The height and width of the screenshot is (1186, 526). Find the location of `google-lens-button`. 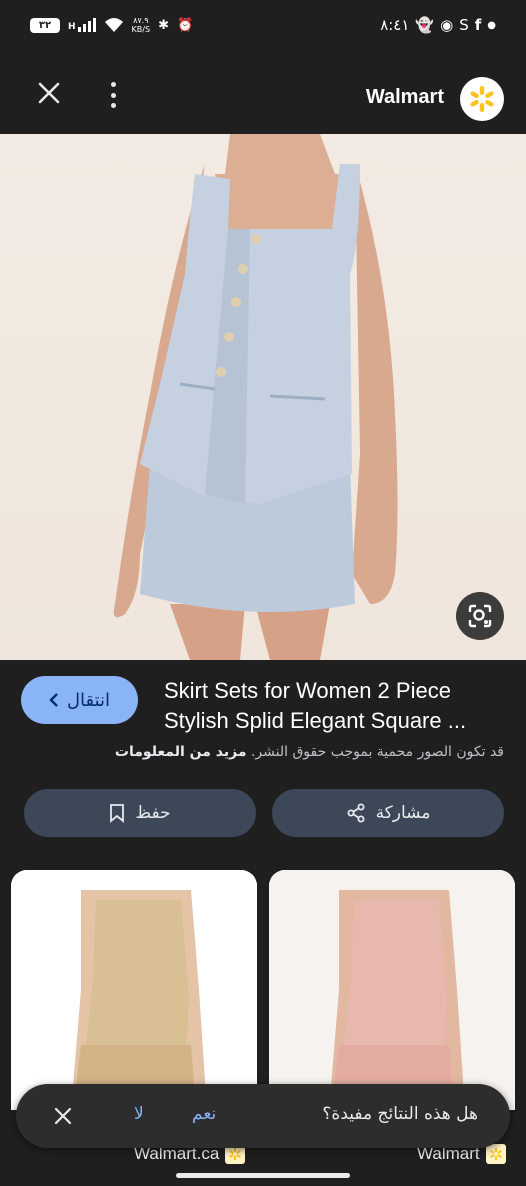

google-lens-button is located at coordinates (480, 616).